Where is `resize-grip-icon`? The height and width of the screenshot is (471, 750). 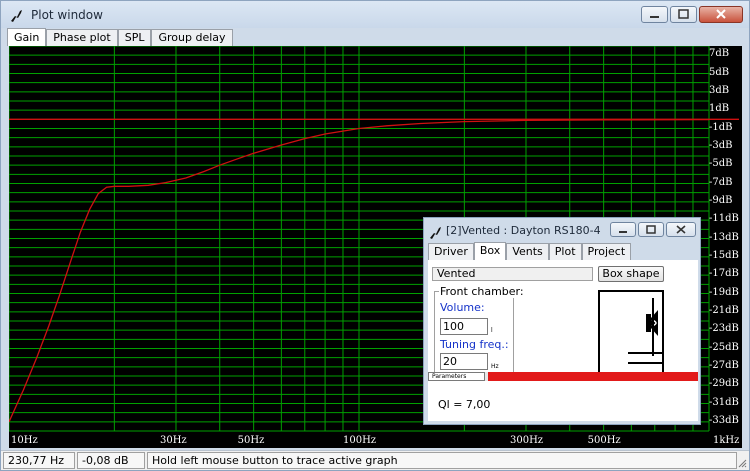 resize-grip-icon is located at coordinates (742, 463).